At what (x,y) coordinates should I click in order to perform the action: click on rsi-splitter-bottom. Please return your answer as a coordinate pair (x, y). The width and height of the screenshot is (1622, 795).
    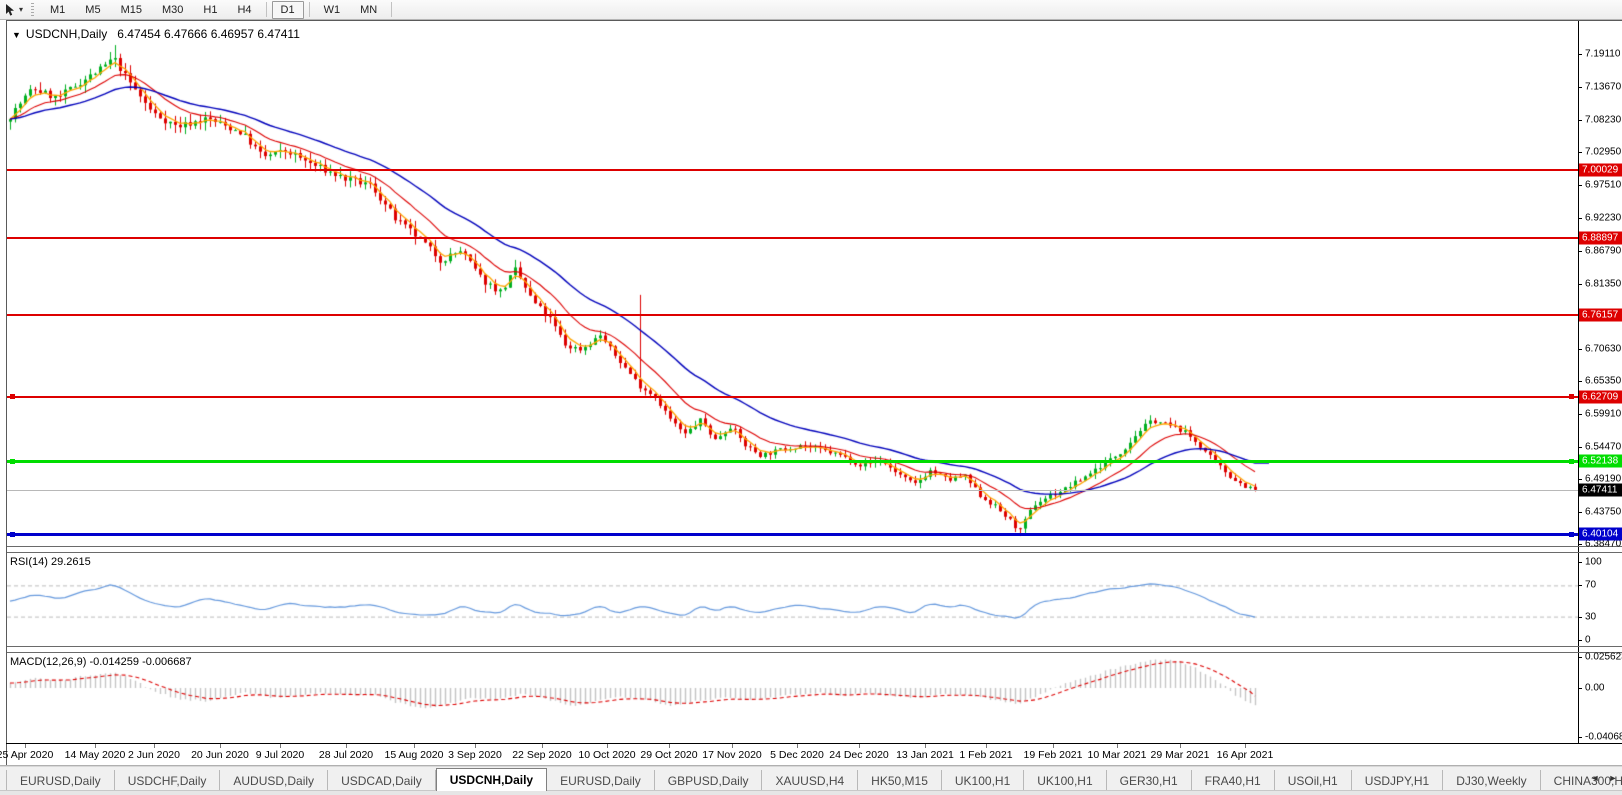
    Looking at the image, I should click on (814, 552).